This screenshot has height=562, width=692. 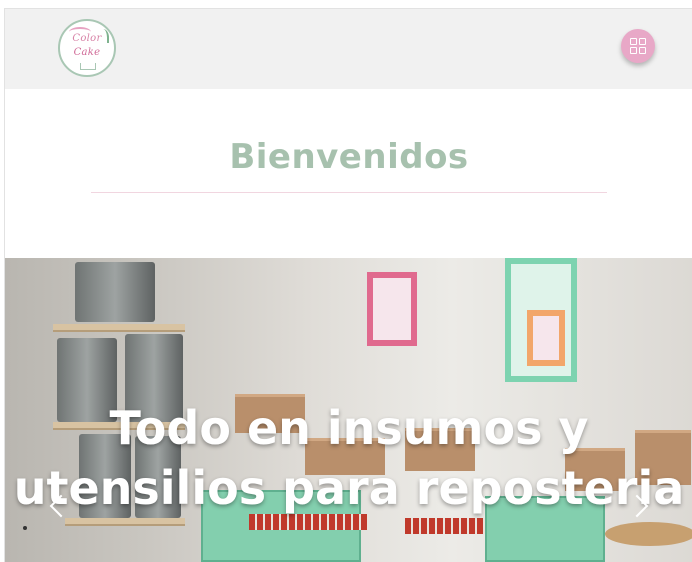 I want to click on chevron-right-icon, so click(x=637, y=506).